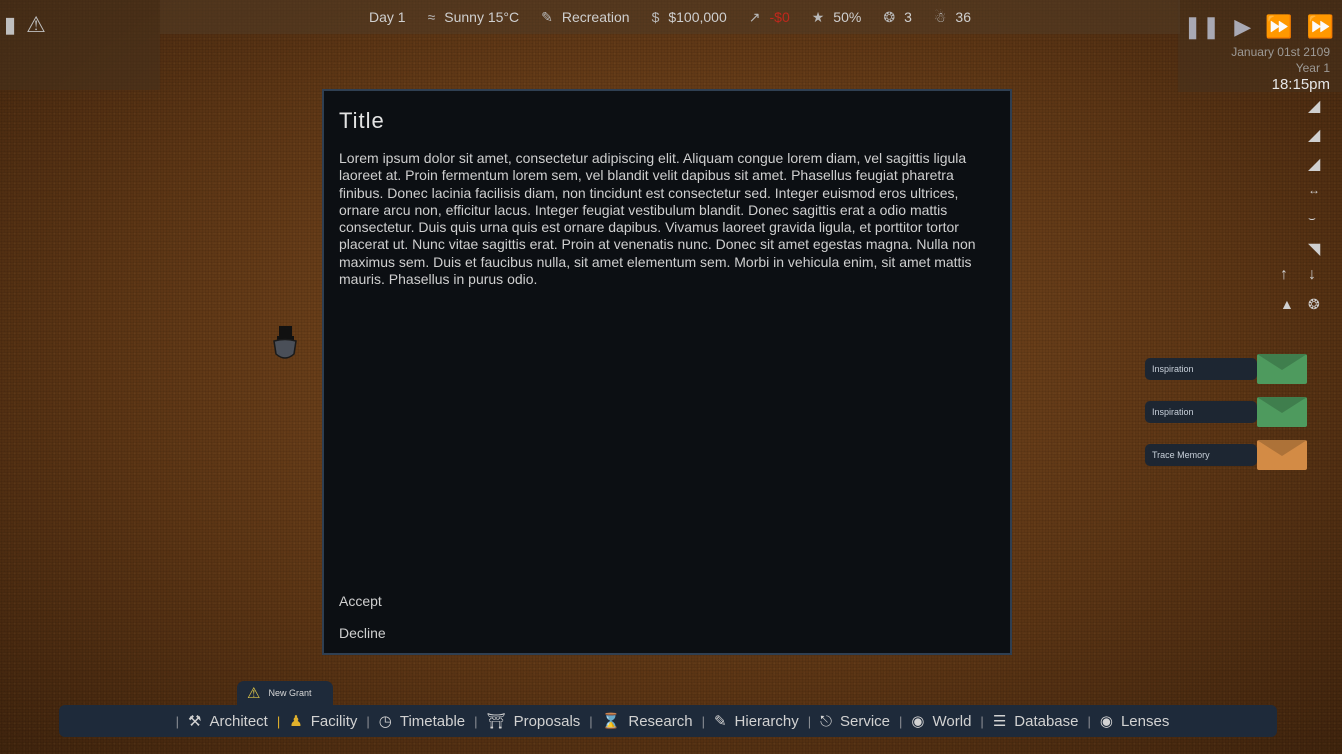 This screenshot has height=754, width=1342. I want to click on eraser-icon: ◥, so click(1314, 249).